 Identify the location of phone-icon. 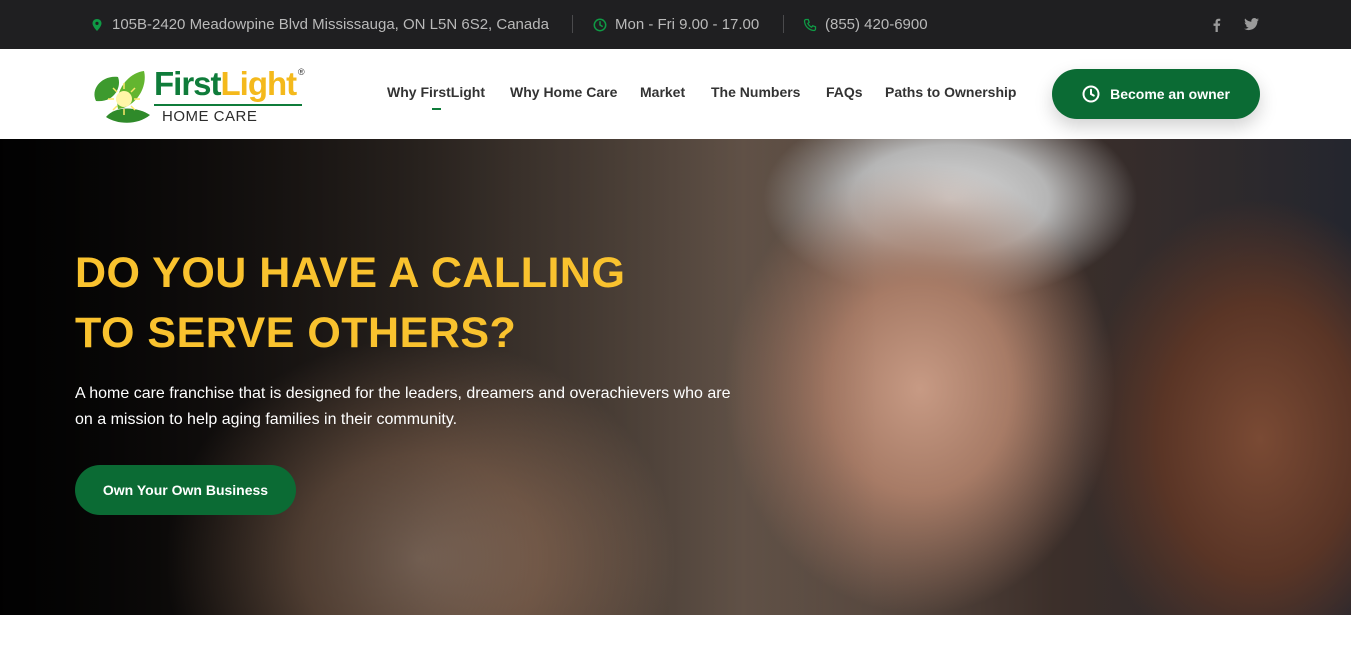
(810, 24).